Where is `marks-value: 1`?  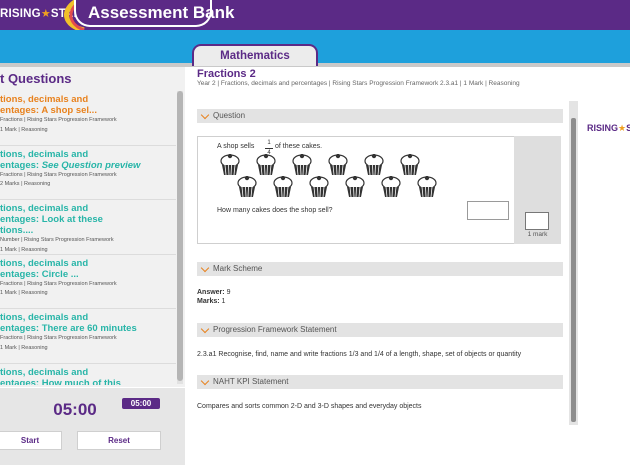
marks-value: 1 is located at coordinates (223, 301).